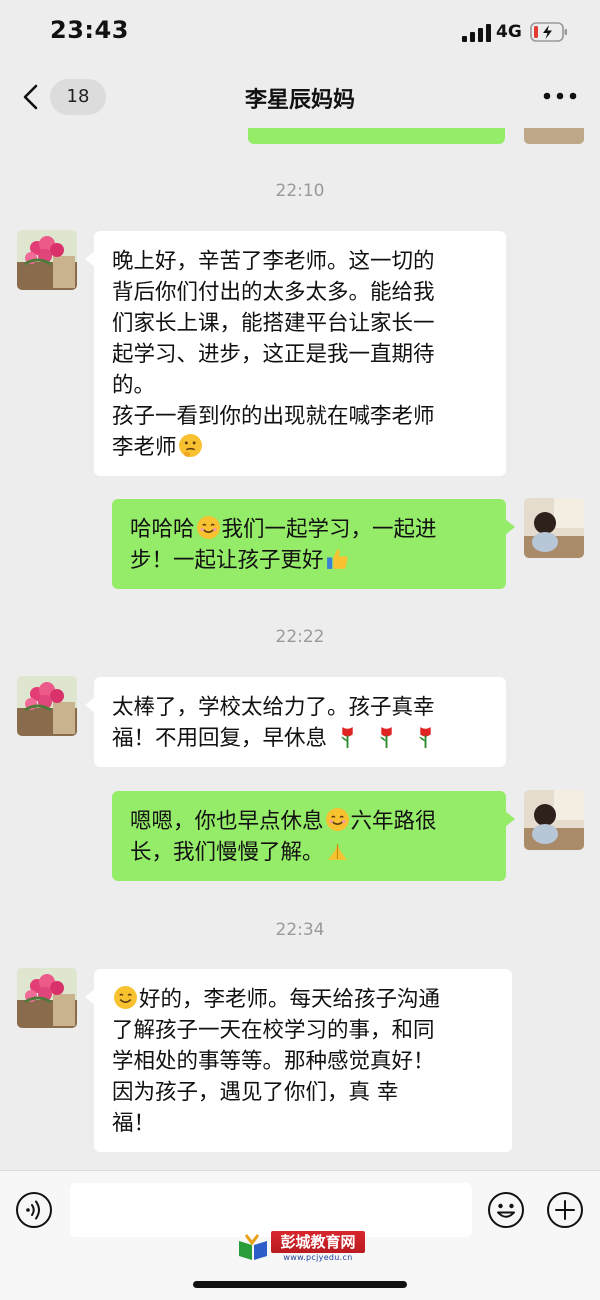 This screenshot has width=600, height=1300. What do you see at coordinates (318, 1242) in the screenshot?
I see `watermark-title: 彭城教育网` at bounding box center [318, 1242].